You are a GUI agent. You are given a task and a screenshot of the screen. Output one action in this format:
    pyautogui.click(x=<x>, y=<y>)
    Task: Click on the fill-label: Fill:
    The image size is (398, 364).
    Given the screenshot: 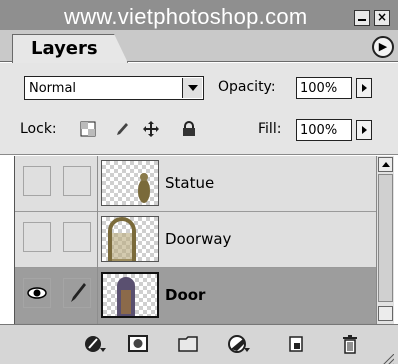 What is the action you would take?
    pyautogui.click(x=270, y=129)
    